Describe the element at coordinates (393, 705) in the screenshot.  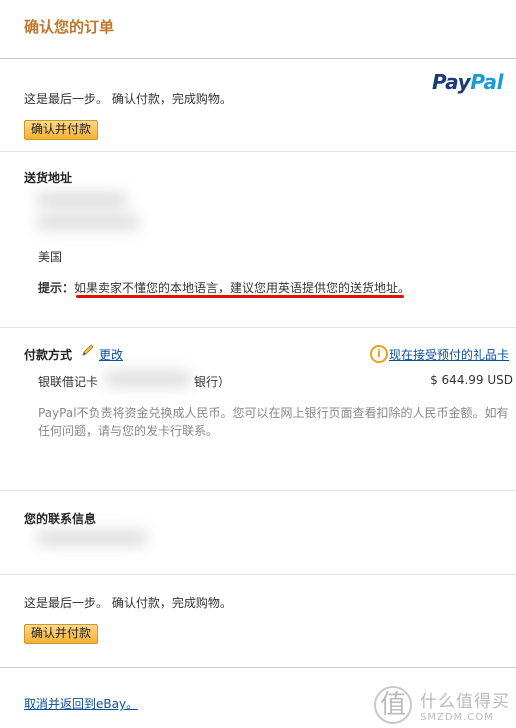
I see `watermark-logo-icon: 值` at that location.